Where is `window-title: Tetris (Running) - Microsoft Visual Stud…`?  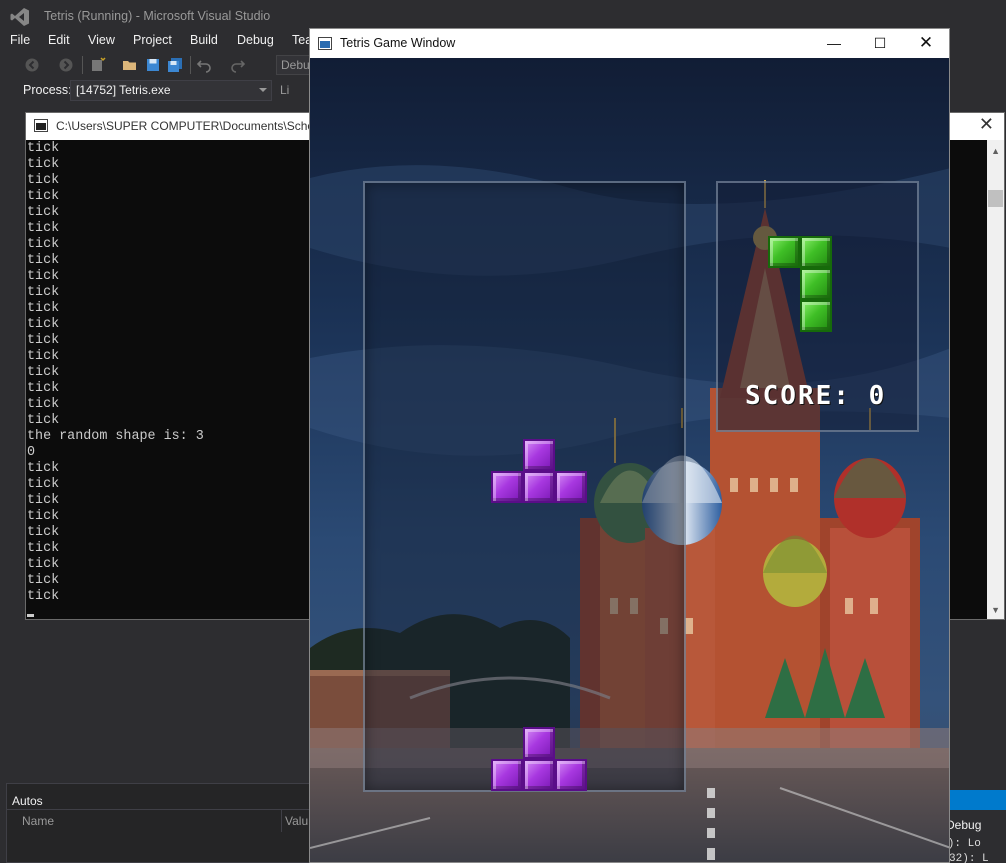 window-title: Tetris (Running) - Microsoft Visual Stud… is located at coordinates (157, 16).